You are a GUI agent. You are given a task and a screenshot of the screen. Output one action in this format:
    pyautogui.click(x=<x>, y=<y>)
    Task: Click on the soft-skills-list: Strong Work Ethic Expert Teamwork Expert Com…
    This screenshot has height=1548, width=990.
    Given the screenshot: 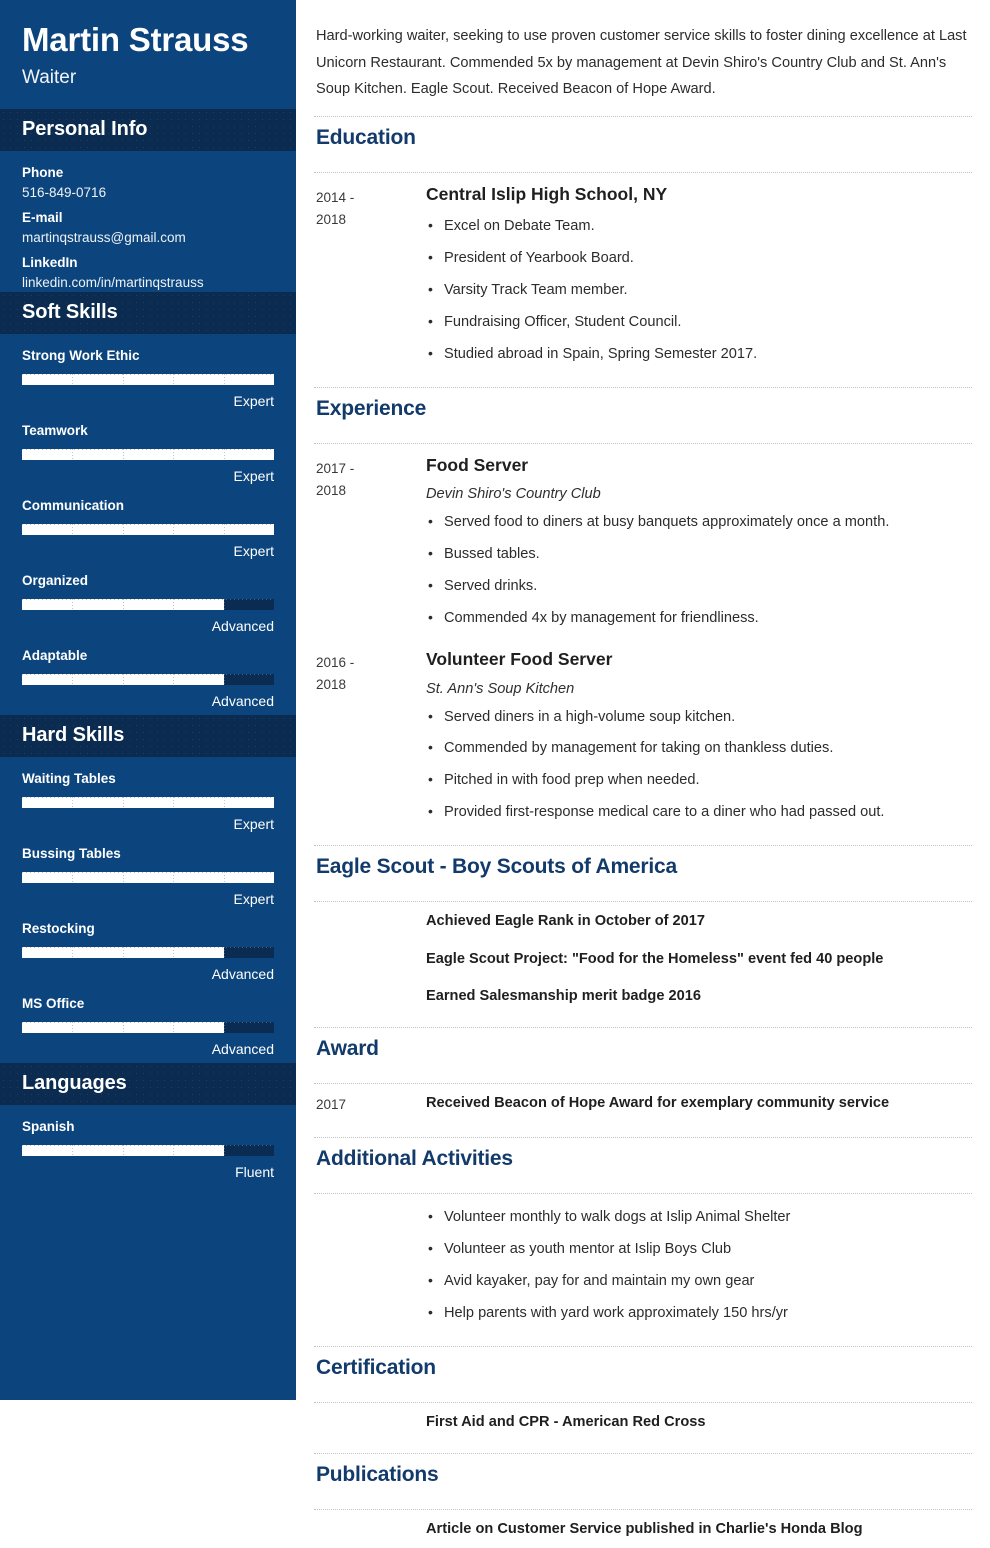 What is the action you would take?
    pyautogui.click(x=148, y=524)
    